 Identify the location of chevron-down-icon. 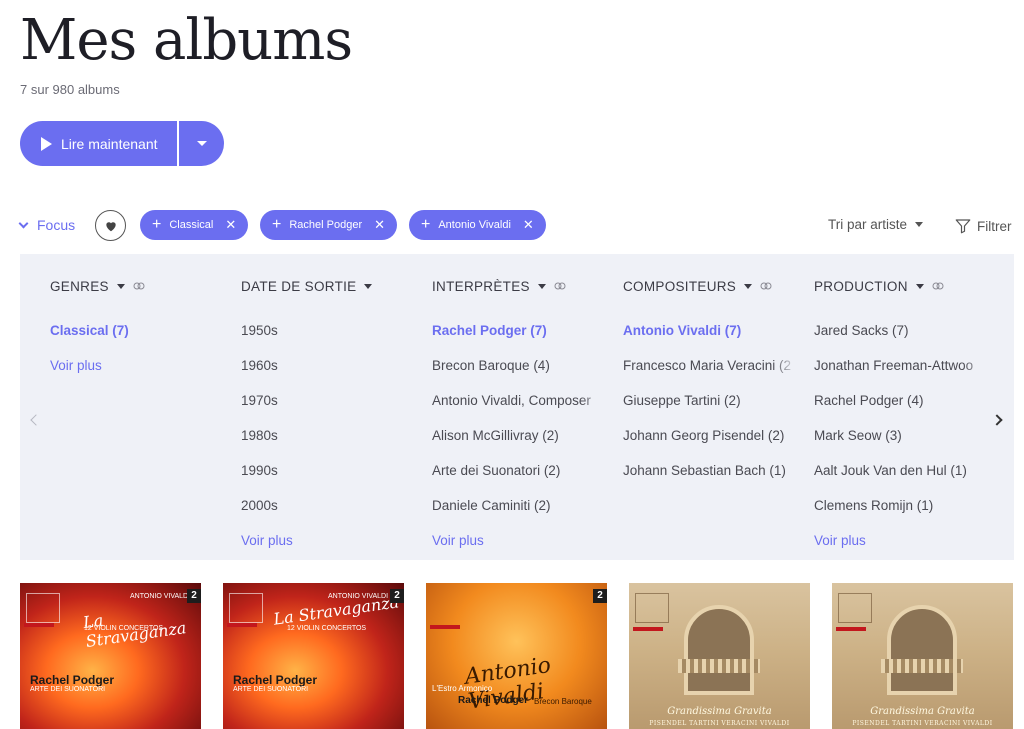
(23, 223).